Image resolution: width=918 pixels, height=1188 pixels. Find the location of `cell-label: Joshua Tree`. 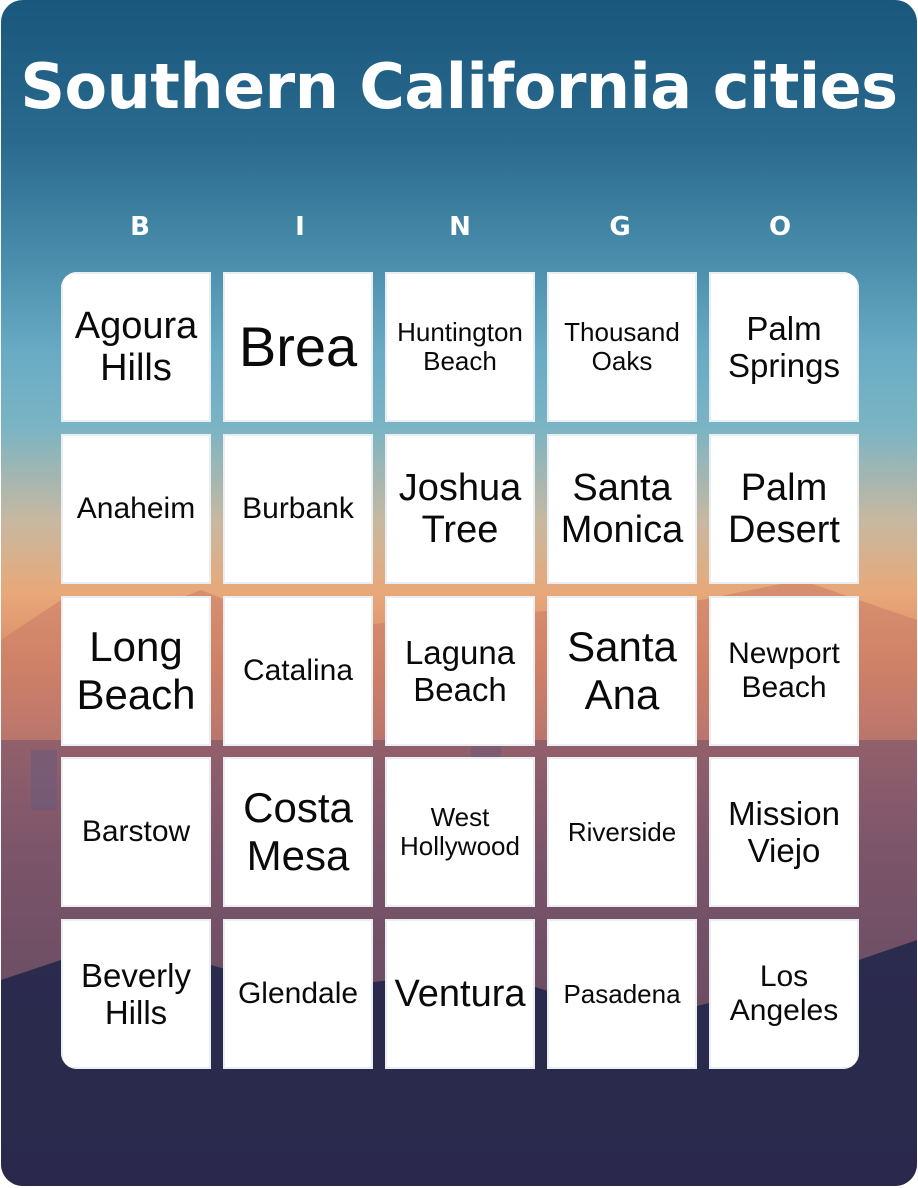

cell-label: Joshua Tree is located at coordinates (460, 508).